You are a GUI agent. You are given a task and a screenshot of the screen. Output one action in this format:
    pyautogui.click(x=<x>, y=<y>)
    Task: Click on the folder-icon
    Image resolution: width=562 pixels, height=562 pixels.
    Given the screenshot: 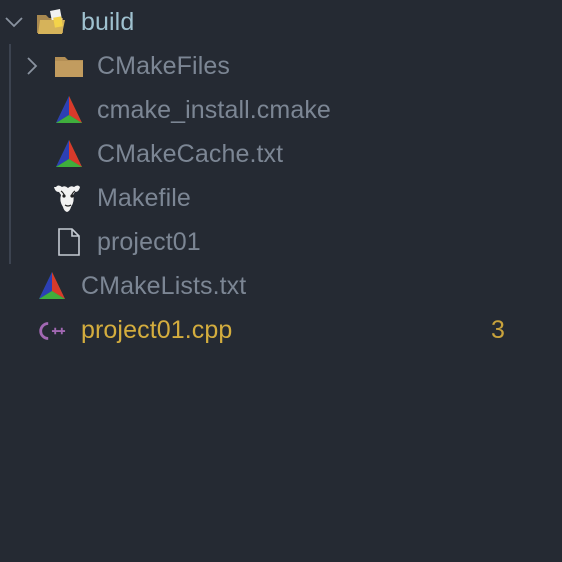 What is the action you would take?
    pyautogui.click(x=69, y=67)
    